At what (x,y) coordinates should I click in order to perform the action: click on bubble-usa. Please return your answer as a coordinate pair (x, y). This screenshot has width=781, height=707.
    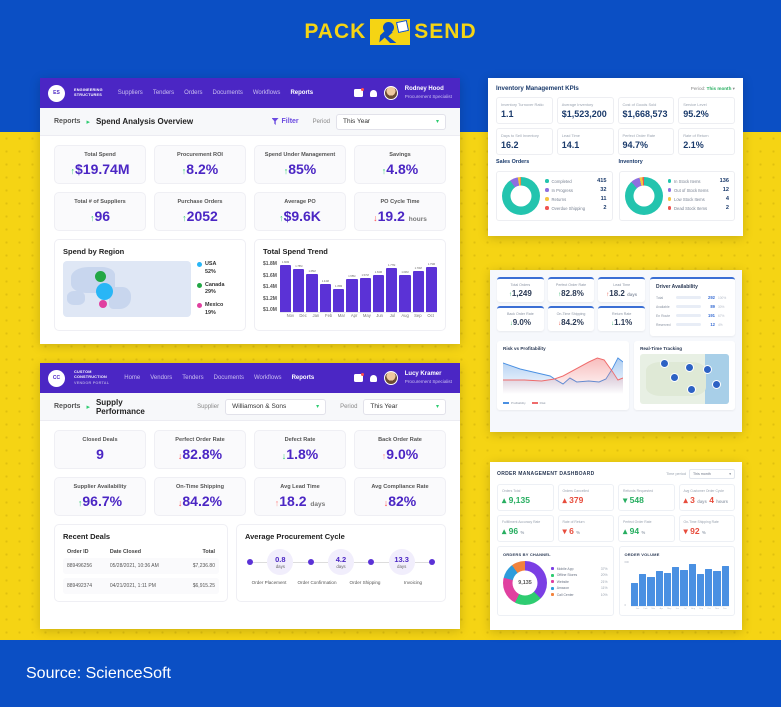
    Looking at the image, I should click on (104, 291).